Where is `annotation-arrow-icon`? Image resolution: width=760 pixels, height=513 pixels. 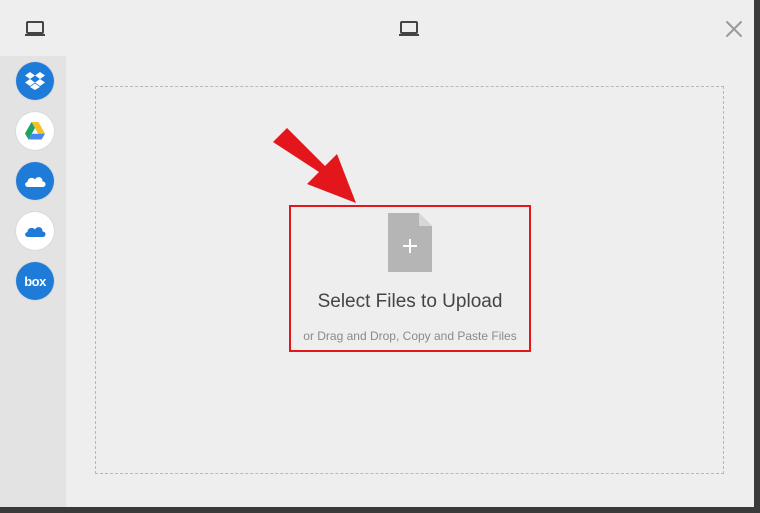
annotation-arrow-icon is located at coordinates (314, 165).